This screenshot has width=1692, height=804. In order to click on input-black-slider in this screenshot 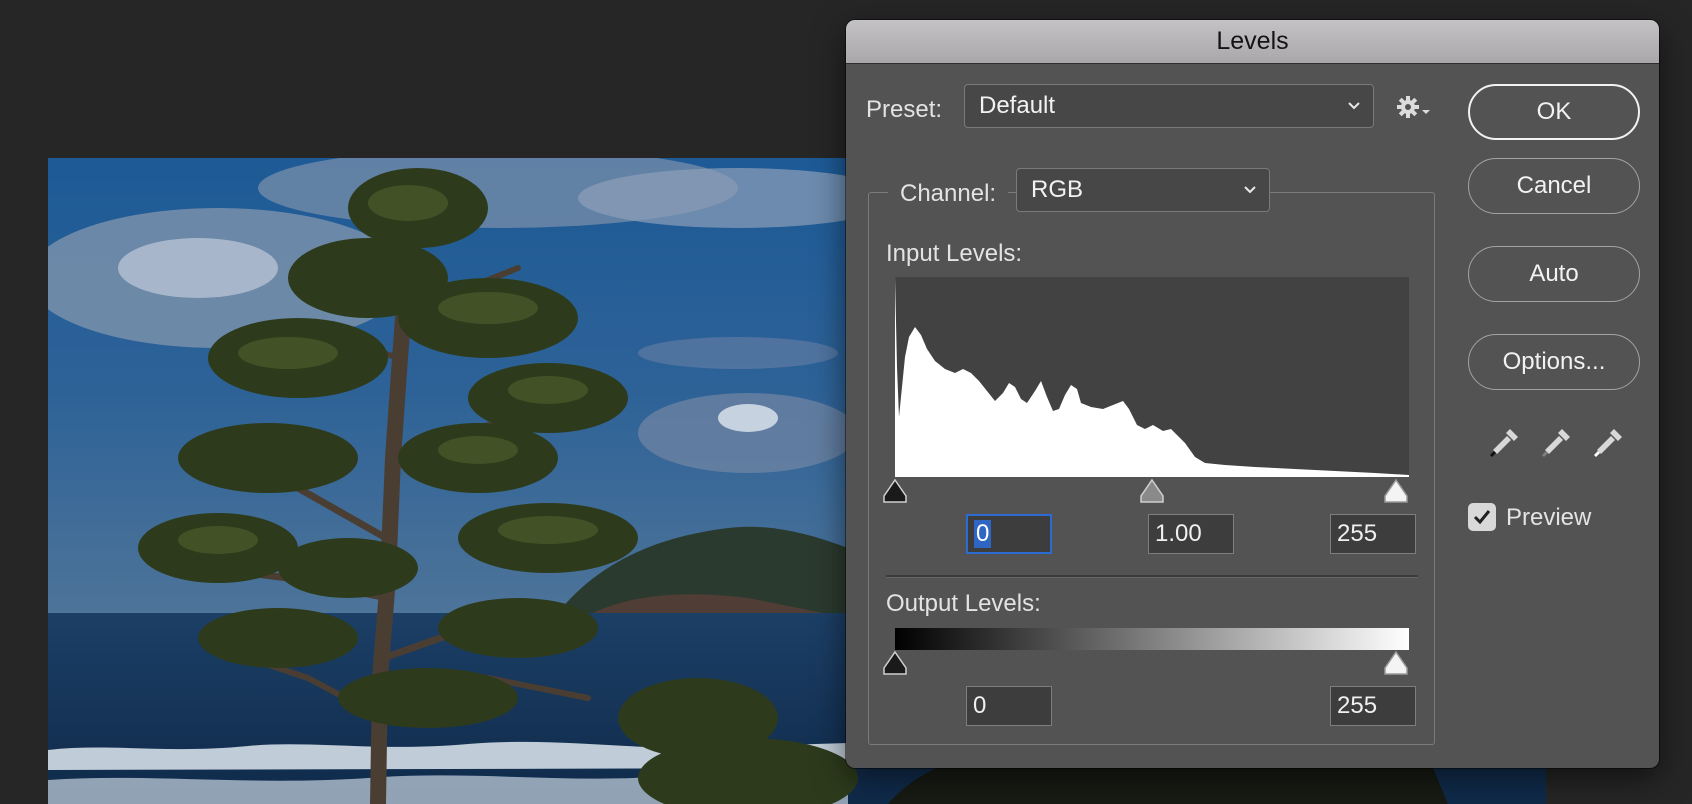, I will do `click(895, 491)`.